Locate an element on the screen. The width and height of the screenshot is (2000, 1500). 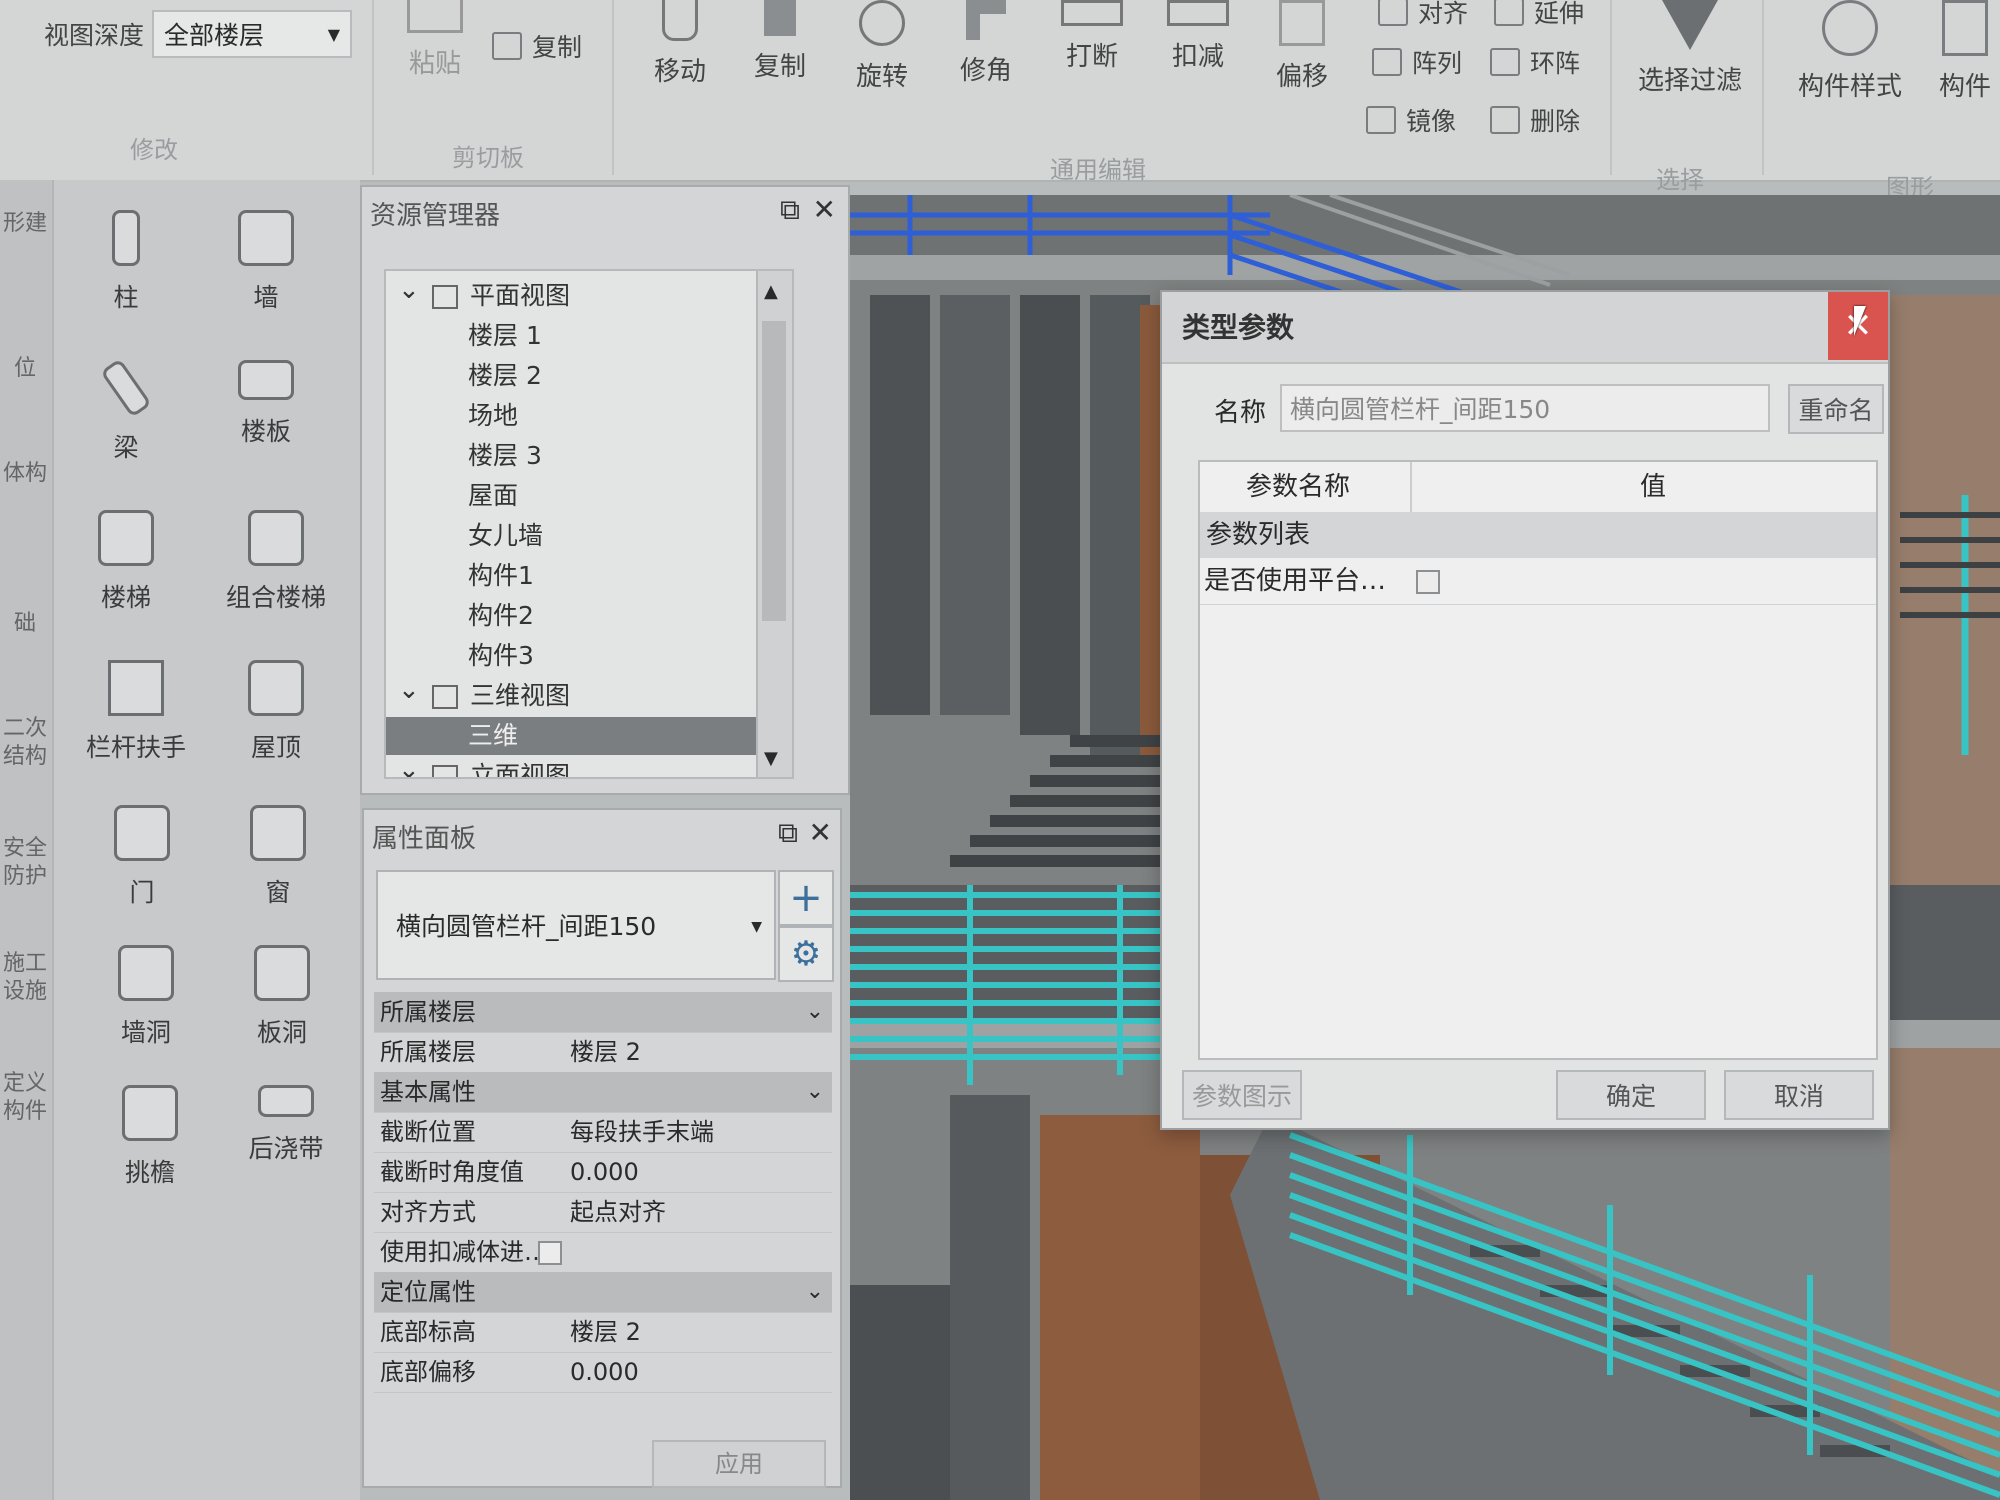
tool-combined-stairs: 组合楼梯 is located at coordinates (276, 562).